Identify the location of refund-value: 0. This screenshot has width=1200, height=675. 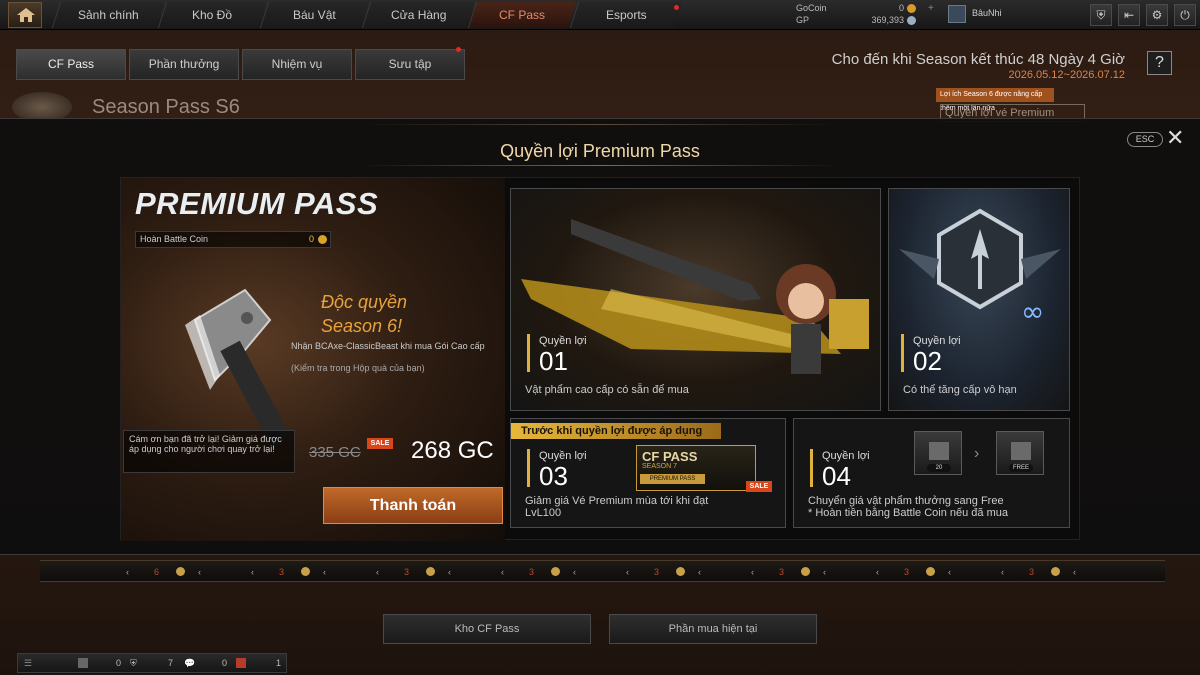
(311, 239).